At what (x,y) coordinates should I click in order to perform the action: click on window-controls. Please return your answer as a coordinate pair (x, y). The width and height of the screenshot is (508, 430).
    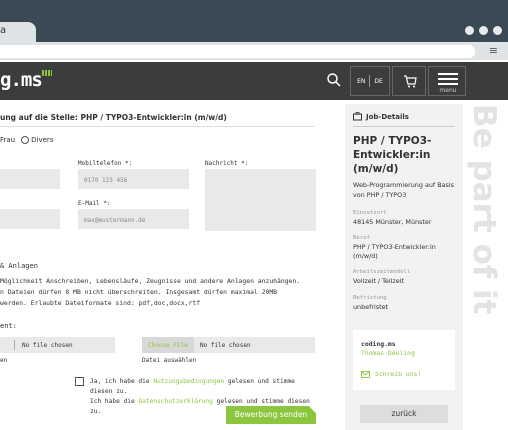
    Looking at the image, I should click on (483, 30).